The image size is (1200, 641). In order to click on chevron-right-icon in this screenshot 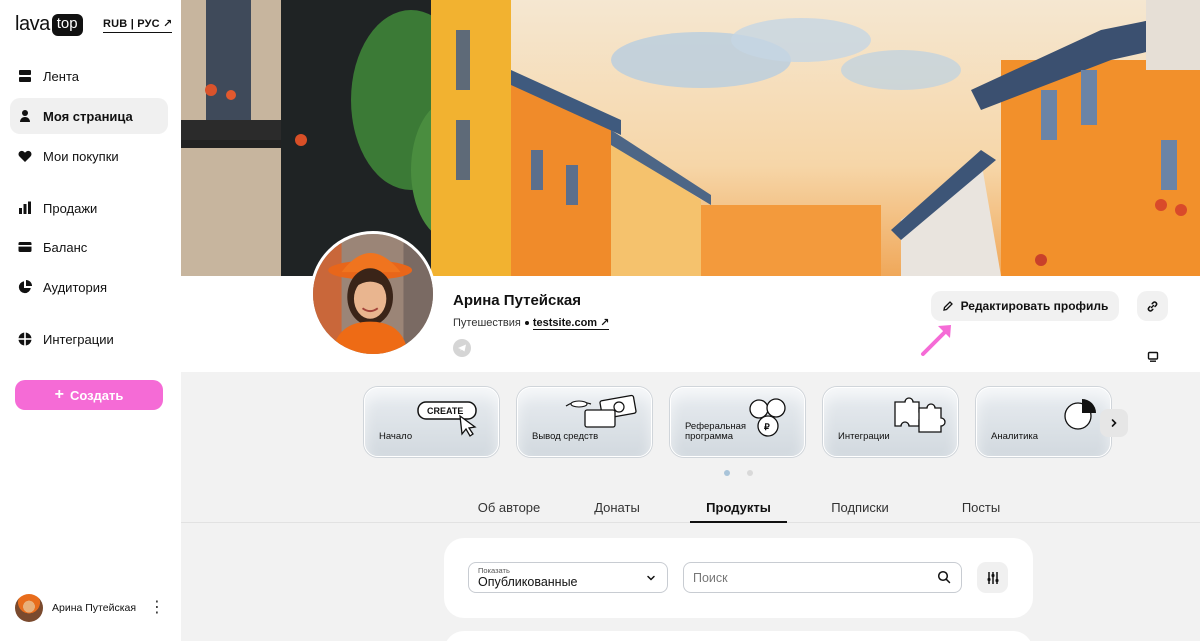, I will do `click(1114, 423)`.